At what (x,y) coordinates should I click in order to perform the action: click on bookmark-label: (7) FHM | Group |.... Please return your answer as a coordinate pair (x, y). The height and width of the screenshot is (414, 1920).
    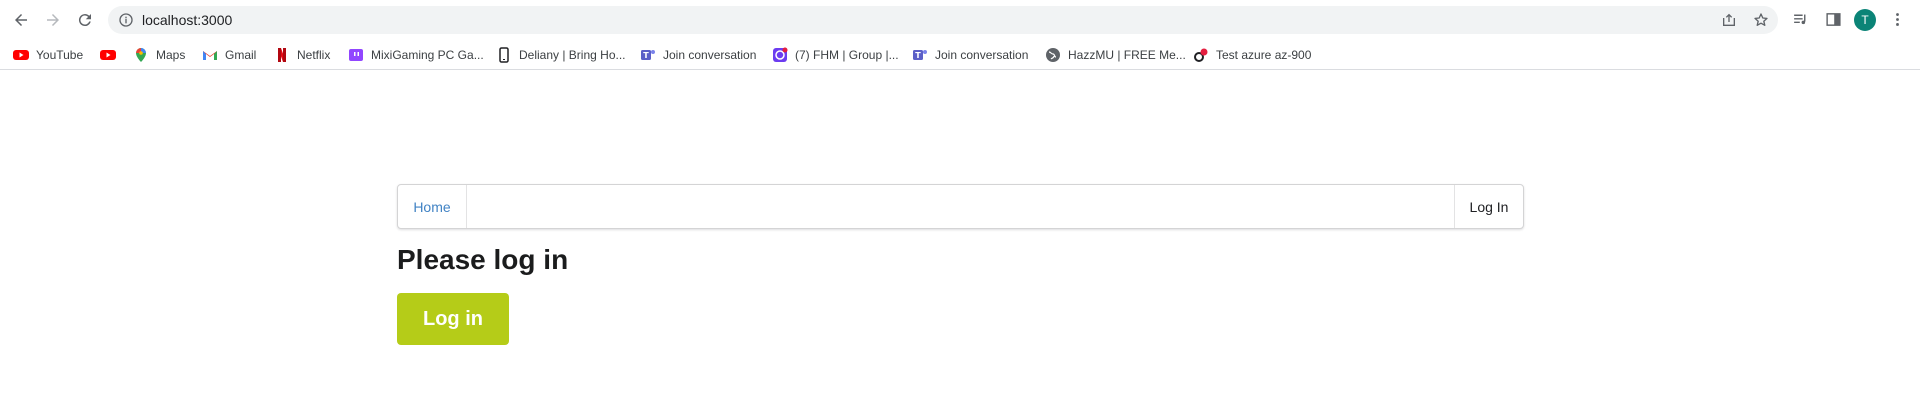
    Looking at the image, I should click on (847, 55).